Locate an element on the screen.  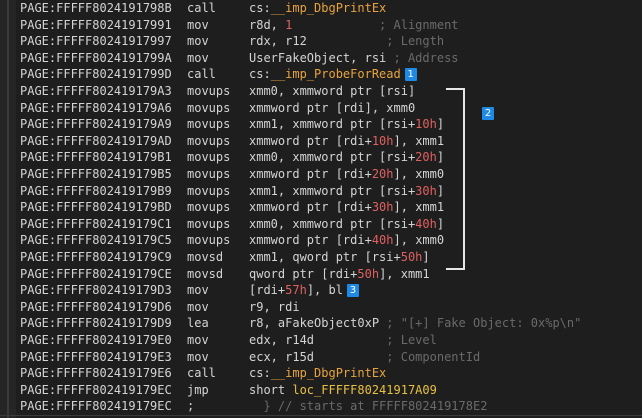
operand-text: rdx, r12 is located at coordinates (278, 41).